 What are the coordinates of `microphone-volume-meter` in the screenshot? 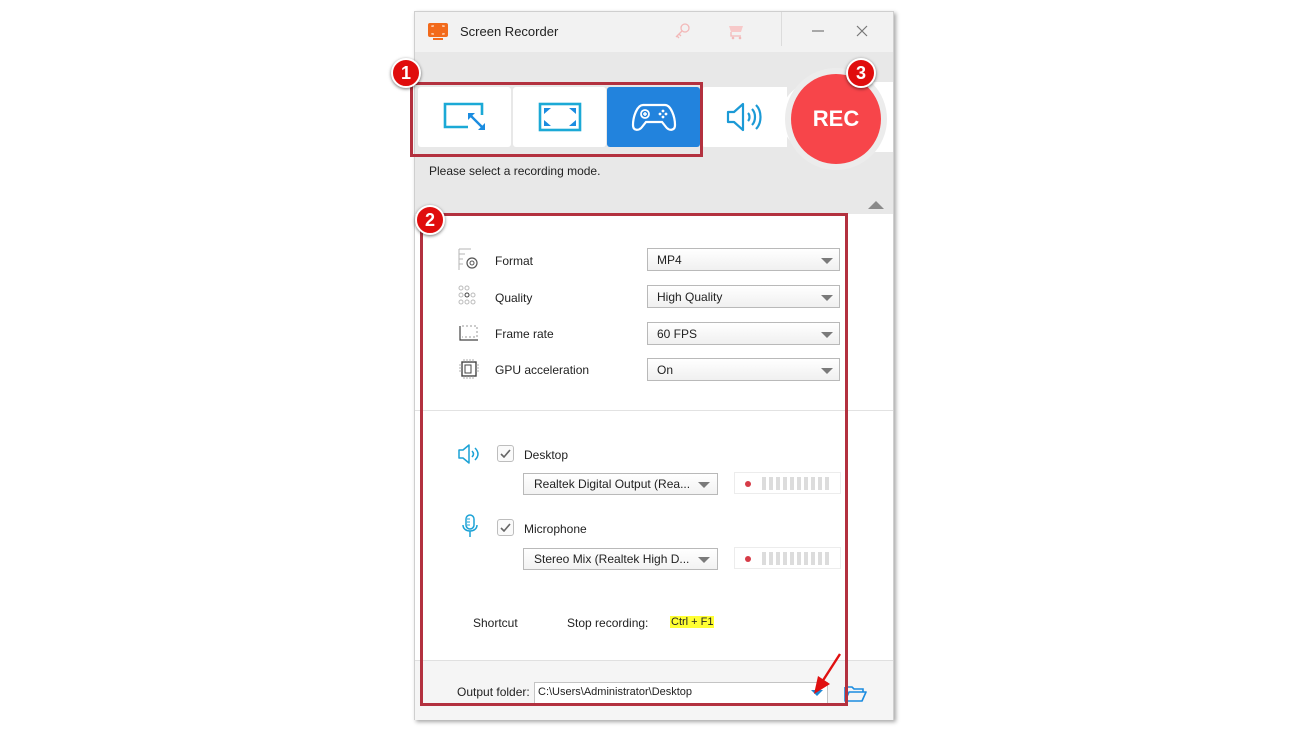 It's located at (787, 558).